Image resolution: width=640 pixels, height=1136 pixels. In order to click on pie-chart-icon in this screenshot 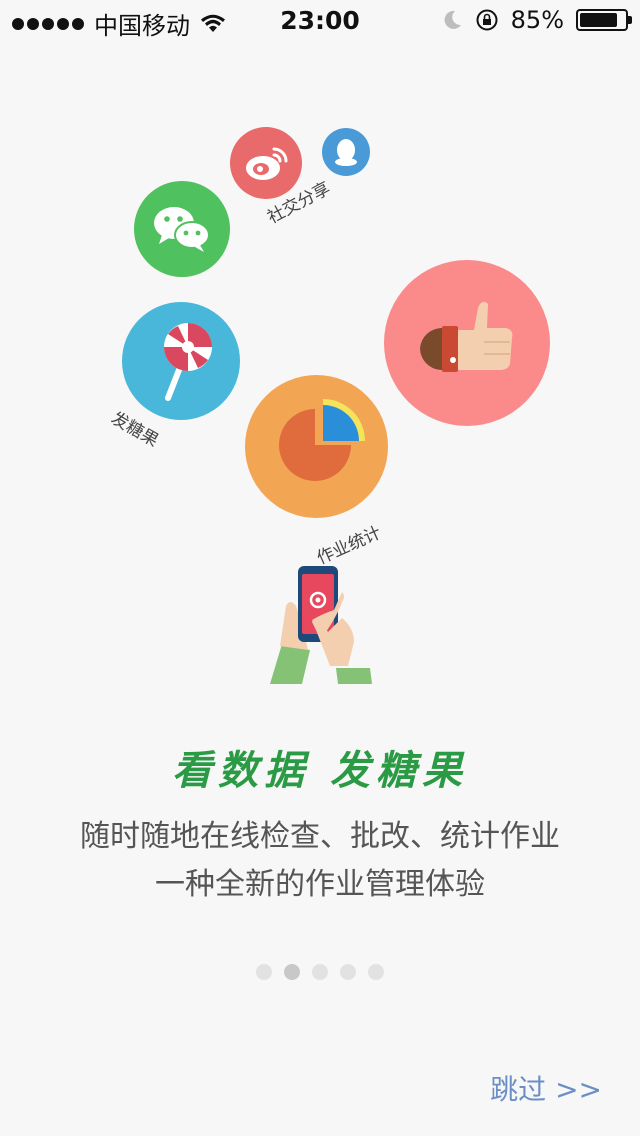, I will do `click(316, 446)`.